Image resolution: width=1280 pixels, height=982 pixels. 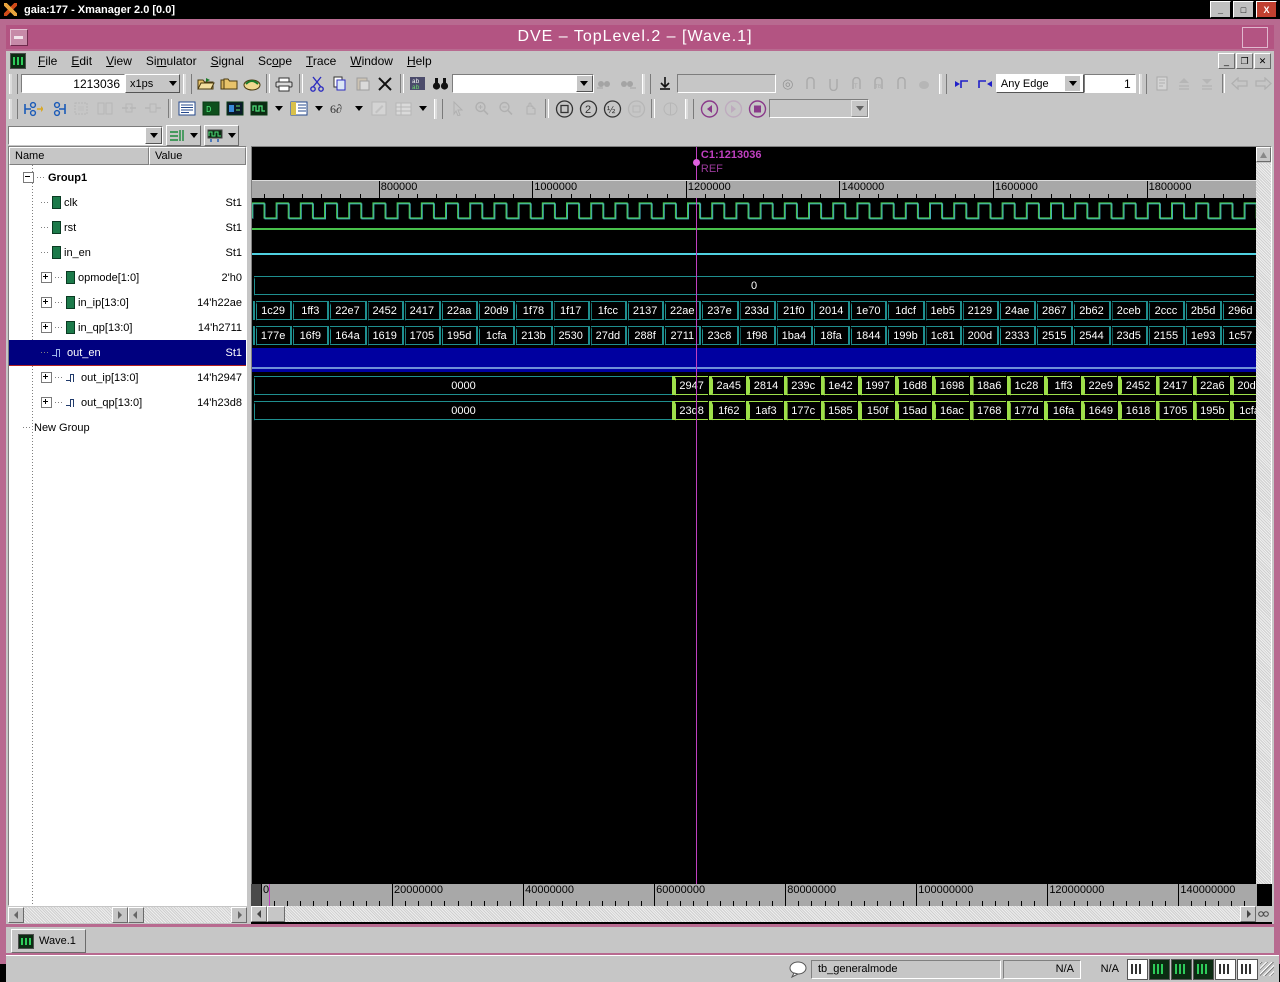 I want to click on remove-signal-icon, so click(x=57, y=108).